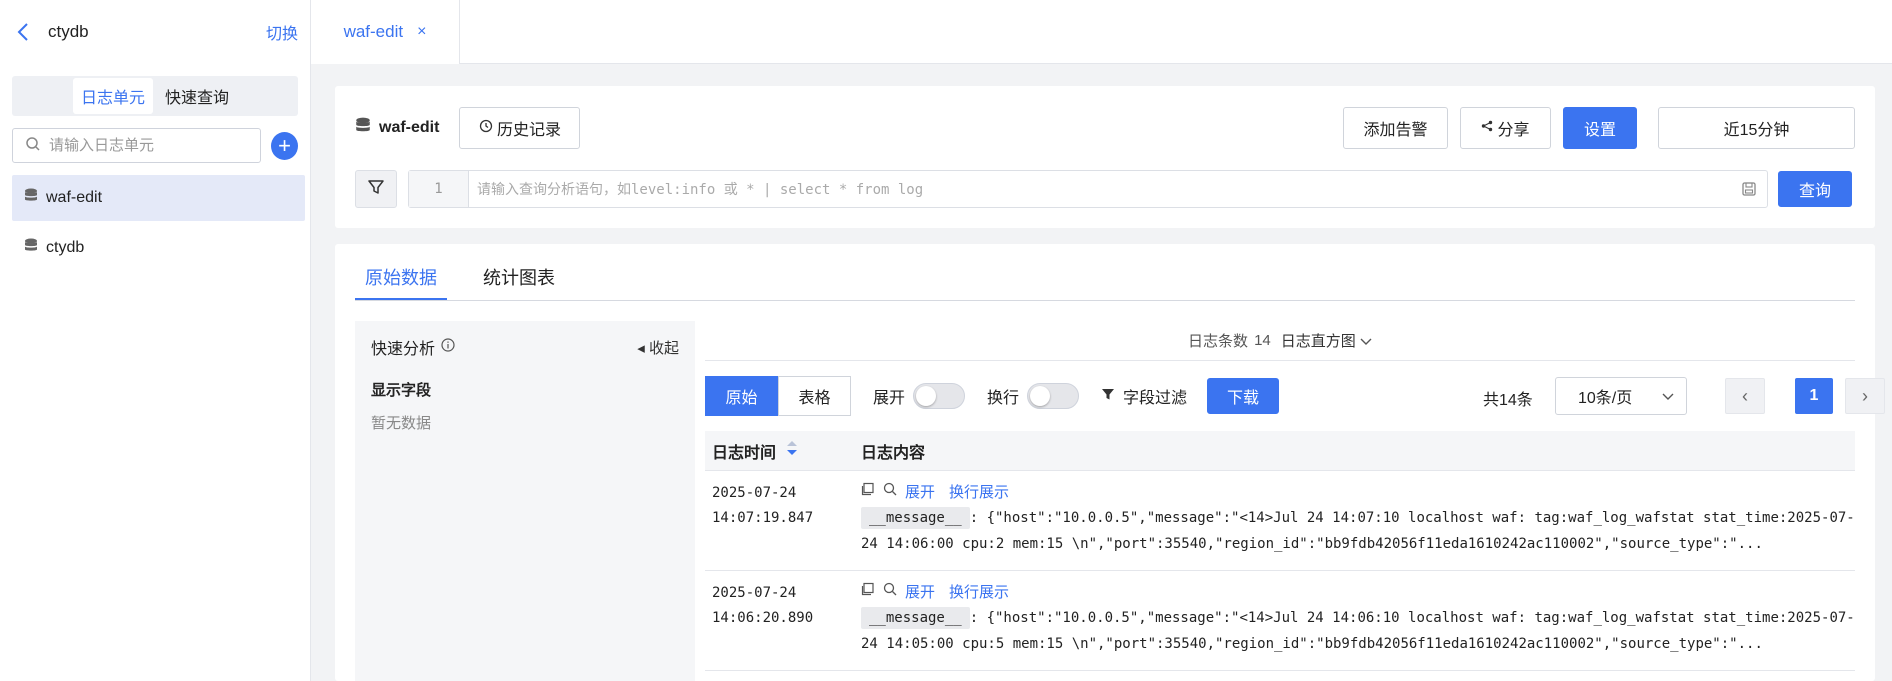 The height and width of the screenshot is (681, 1892). Describe the element at coordinates (525, 347) in the screenshot. I see `quick-analysis-header: 快速分析 ◂ 收起` at that location.